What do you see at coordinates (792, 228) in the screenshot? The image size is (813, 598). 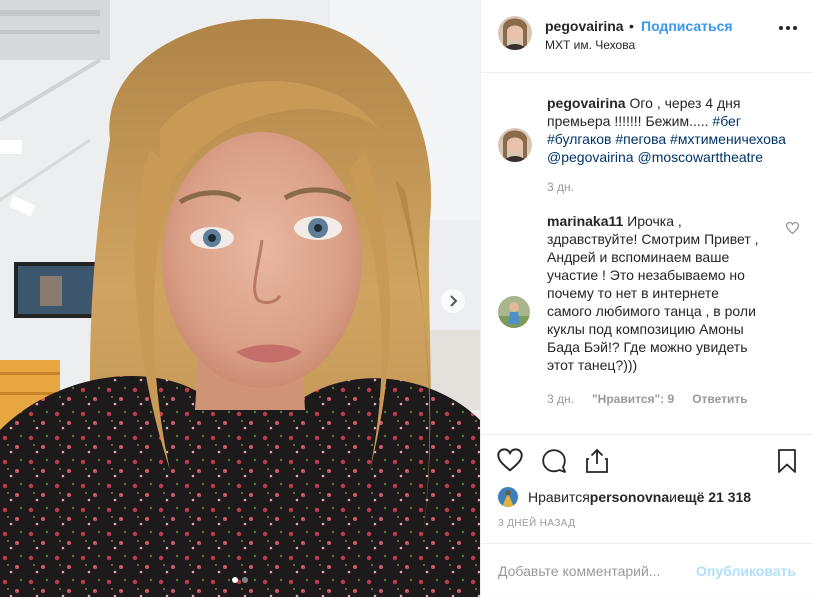 I see `comment-like-heart-icon` at bounding box center [792, 228].